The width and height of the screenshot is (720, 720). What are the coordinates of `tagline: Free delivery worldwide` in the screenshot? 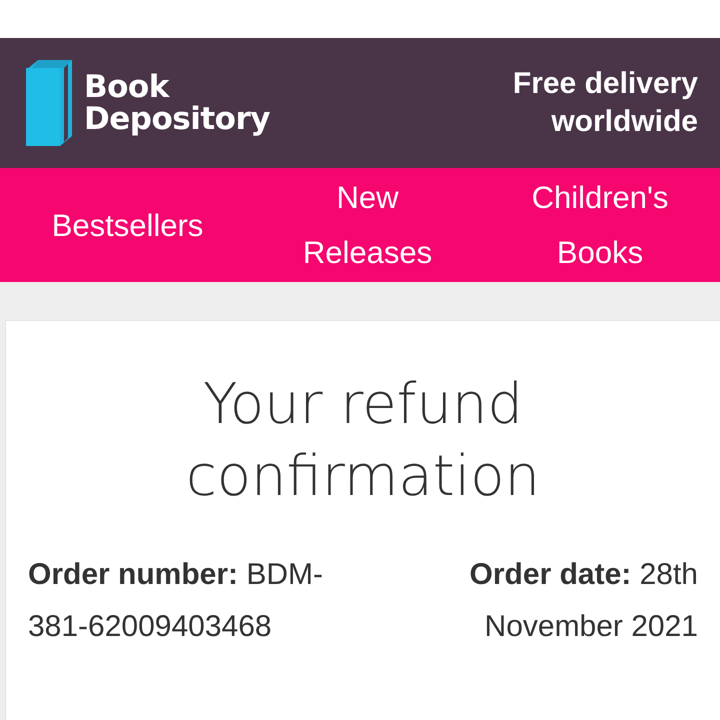 It's located at (605, 103).